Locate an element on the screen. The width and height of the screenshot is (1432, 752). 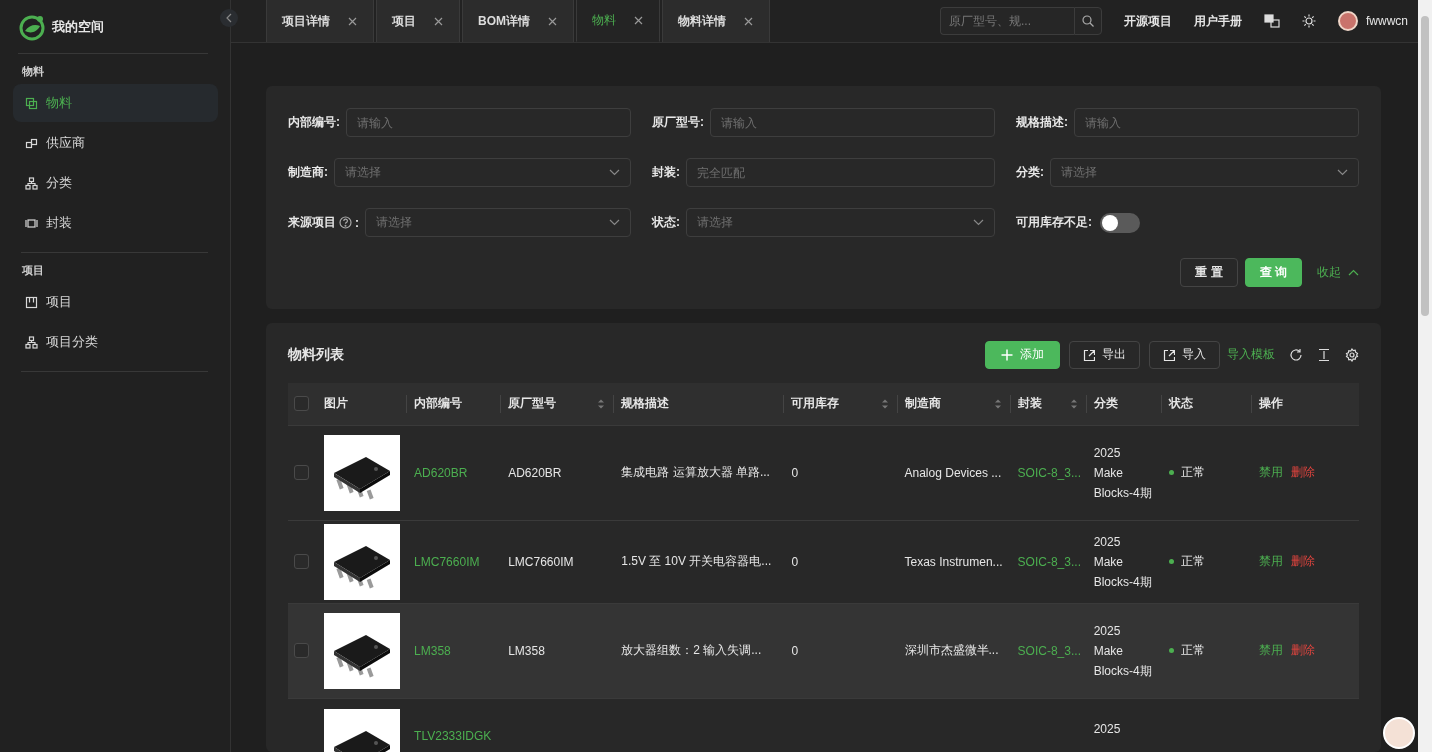
toolbar-button: 导入 is located at coordinates (1184, 354).